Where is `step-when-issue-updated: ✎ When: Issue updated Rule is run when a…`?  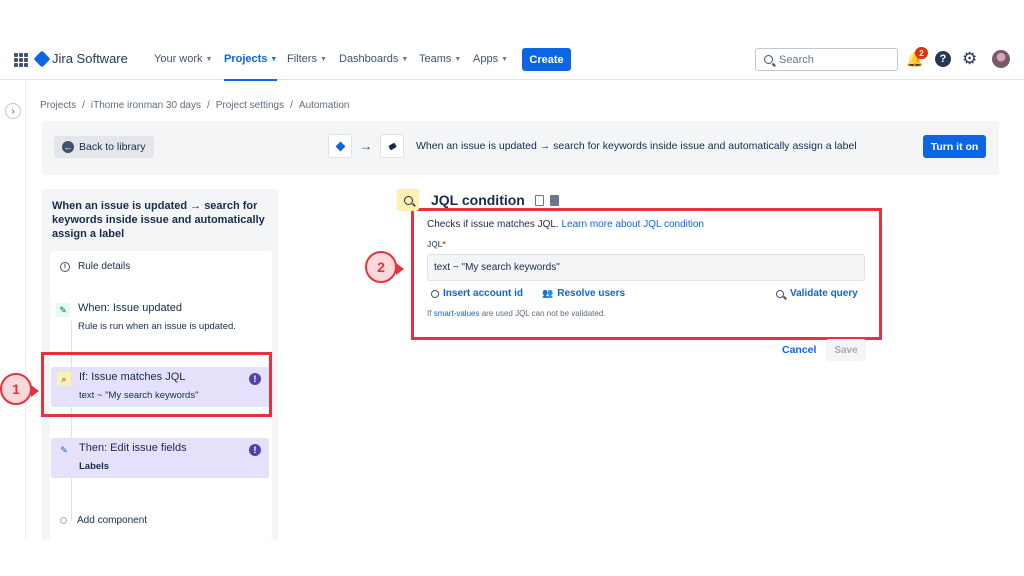 step-when-issue-updated: ✎ When: Issue updated Rule is run when a… is located at coordinates (160, 319).